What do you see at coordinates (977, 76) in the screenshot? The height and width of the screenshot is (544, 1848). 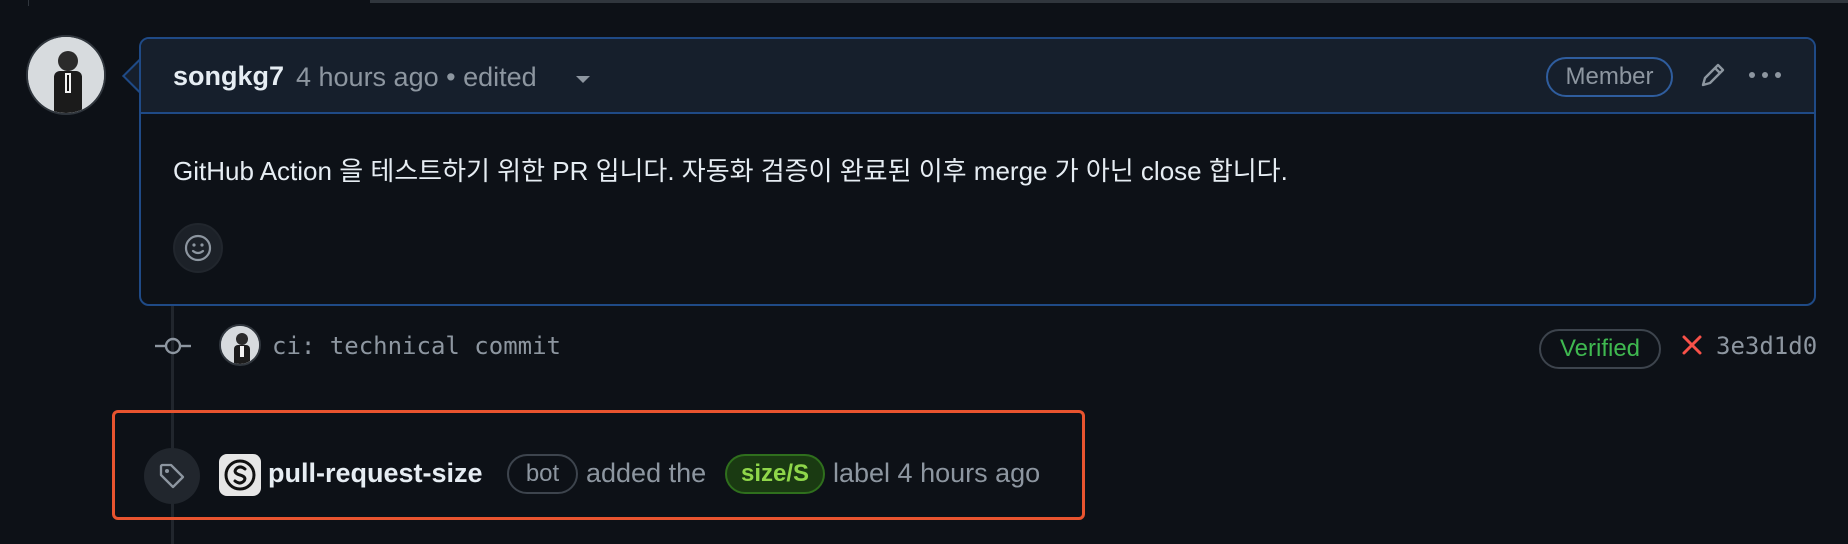 I see `comment-header: songkg7 4 hours ago • edited Member` at bounding box center [977, 76].